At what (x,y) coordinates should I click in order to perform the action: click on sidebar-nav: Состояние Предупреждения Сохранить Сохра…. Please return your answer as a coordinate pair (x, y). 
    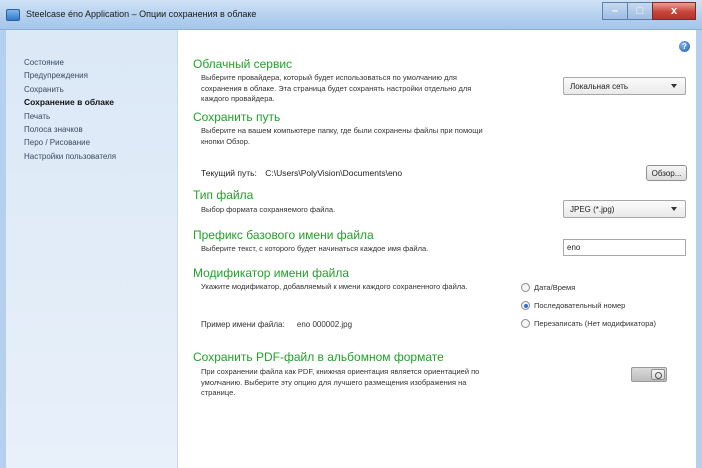
    Looking at the image, I should click on (70, 109).